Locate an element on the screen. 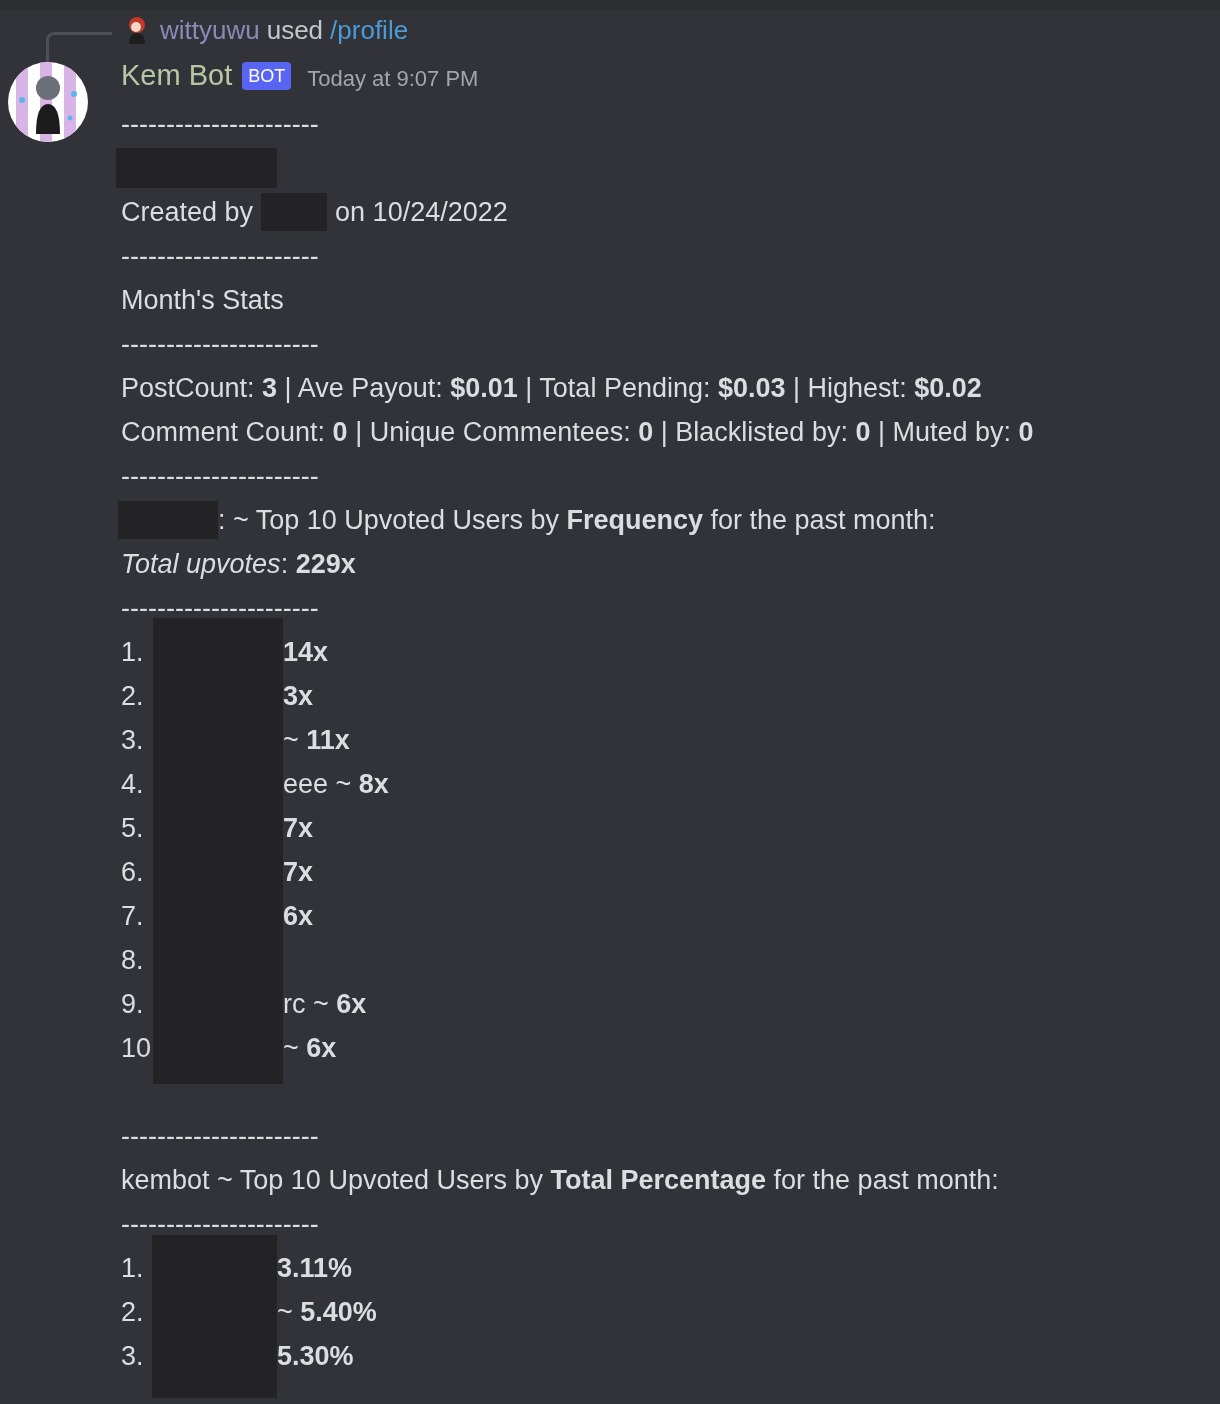 The height and width of the screenshot is (1404, 1220). command-link: /profile is located at coordinates (369, 30).